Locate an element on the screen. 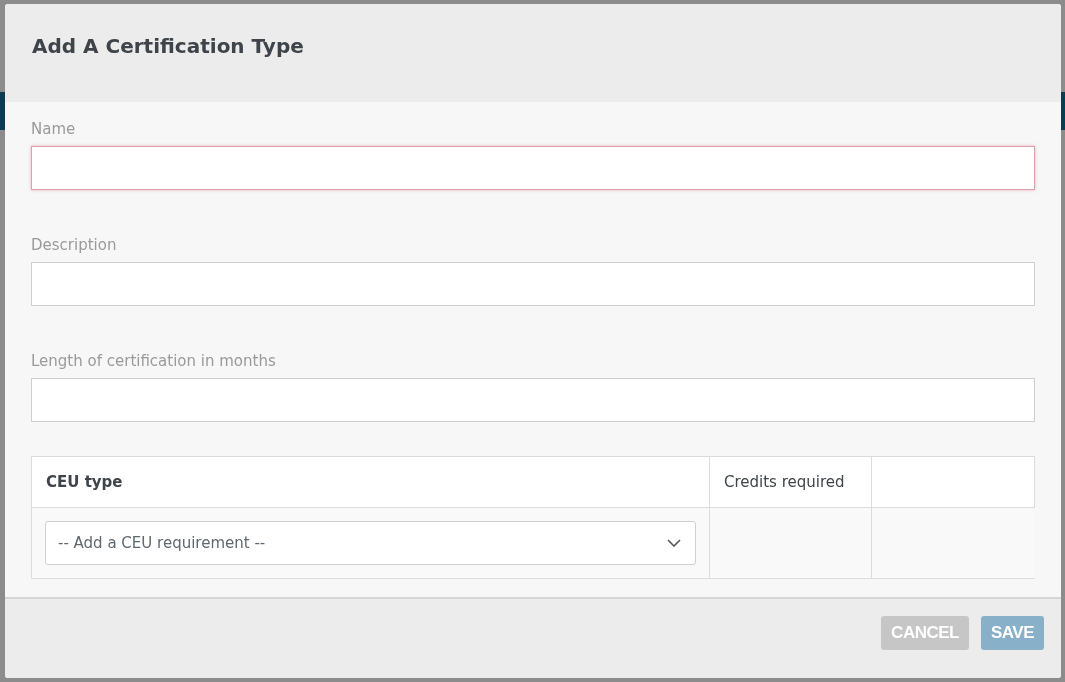  field-label: Description is located at coordinates (74, 245).